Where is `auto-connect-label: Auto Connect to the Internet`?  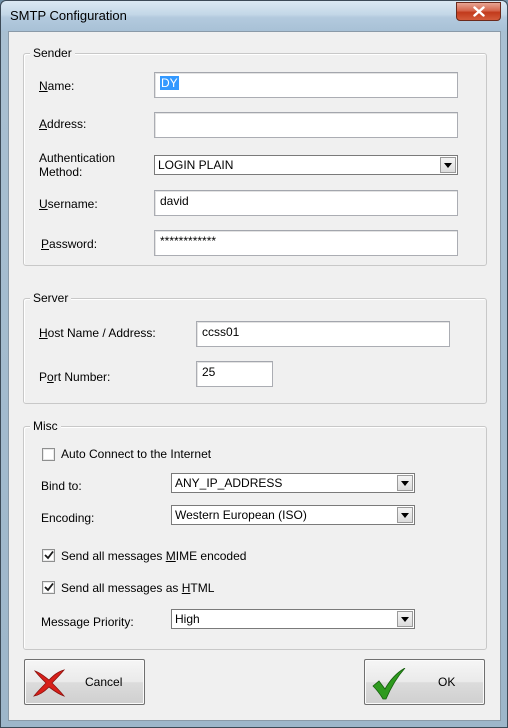 auto-connect-label: Auto Connect to the Internet is located at coordinates (136, 454).